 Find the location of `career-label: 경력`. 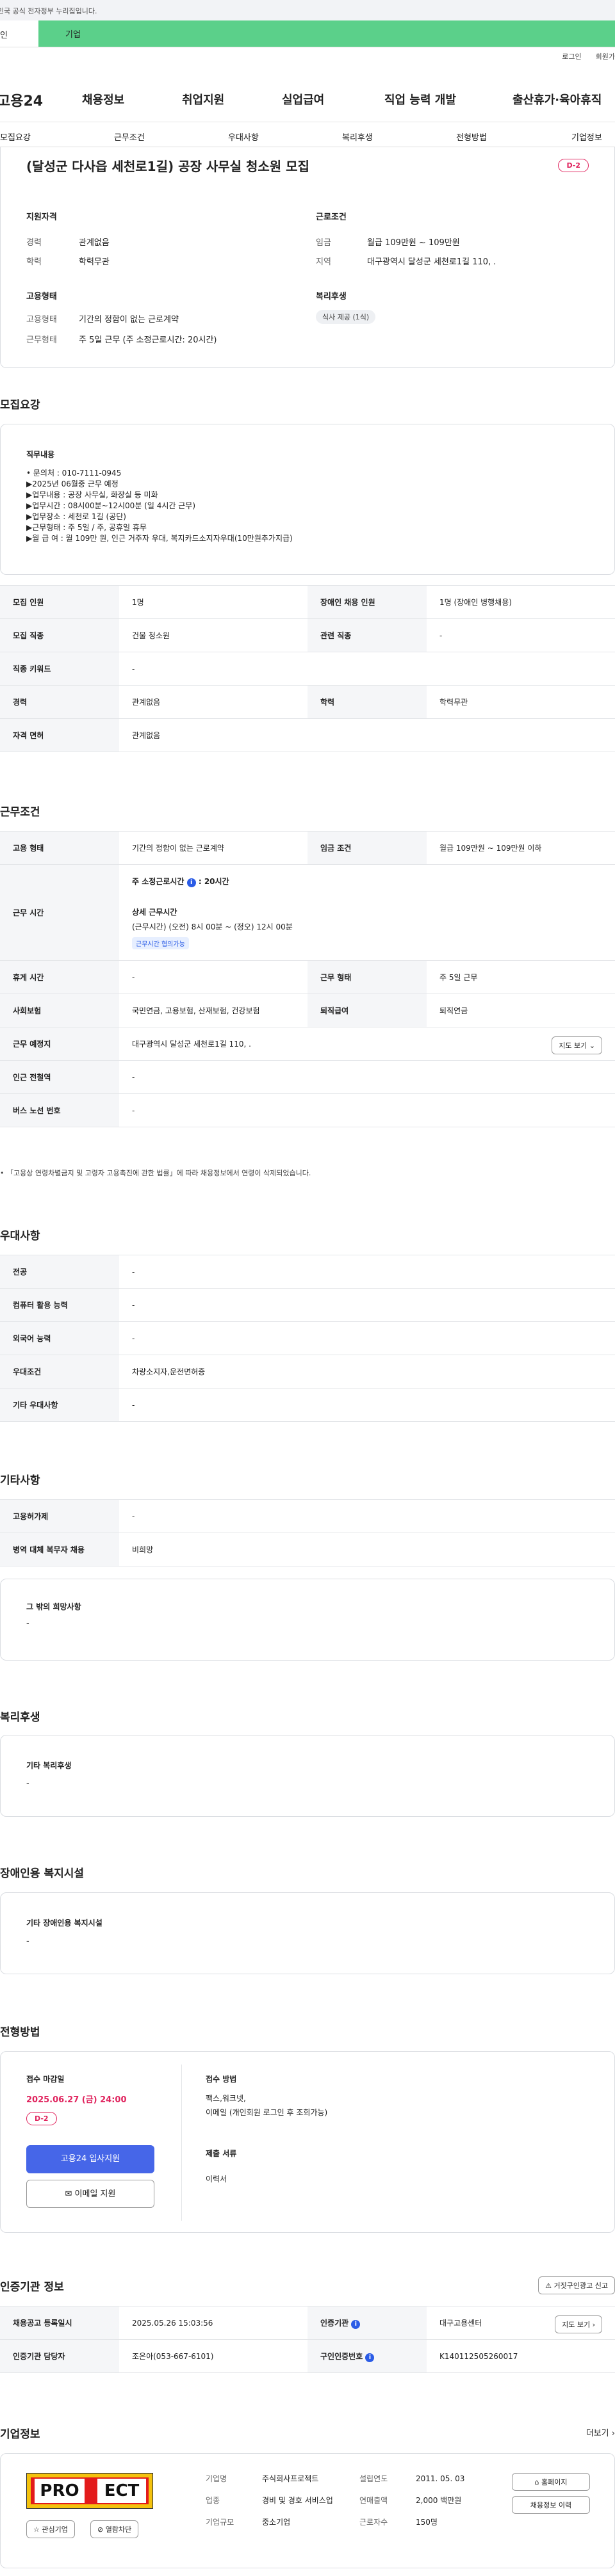

career-label: 경력 is located at coordinates (34, 243).